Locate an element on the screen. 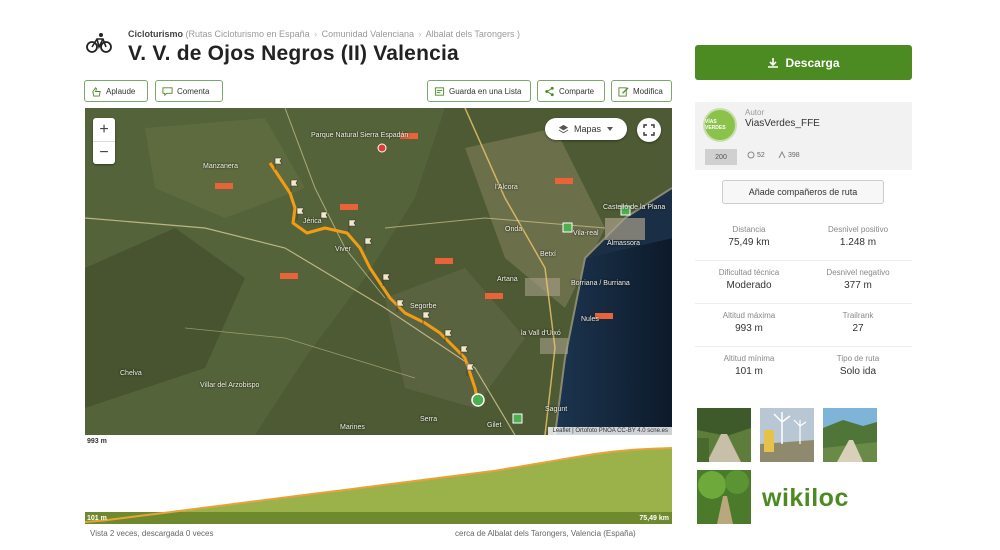 This screenshot has height=550, width=1000. breadcrumb-item: Comunidad Valenciana is located at coordinates (368, 34).